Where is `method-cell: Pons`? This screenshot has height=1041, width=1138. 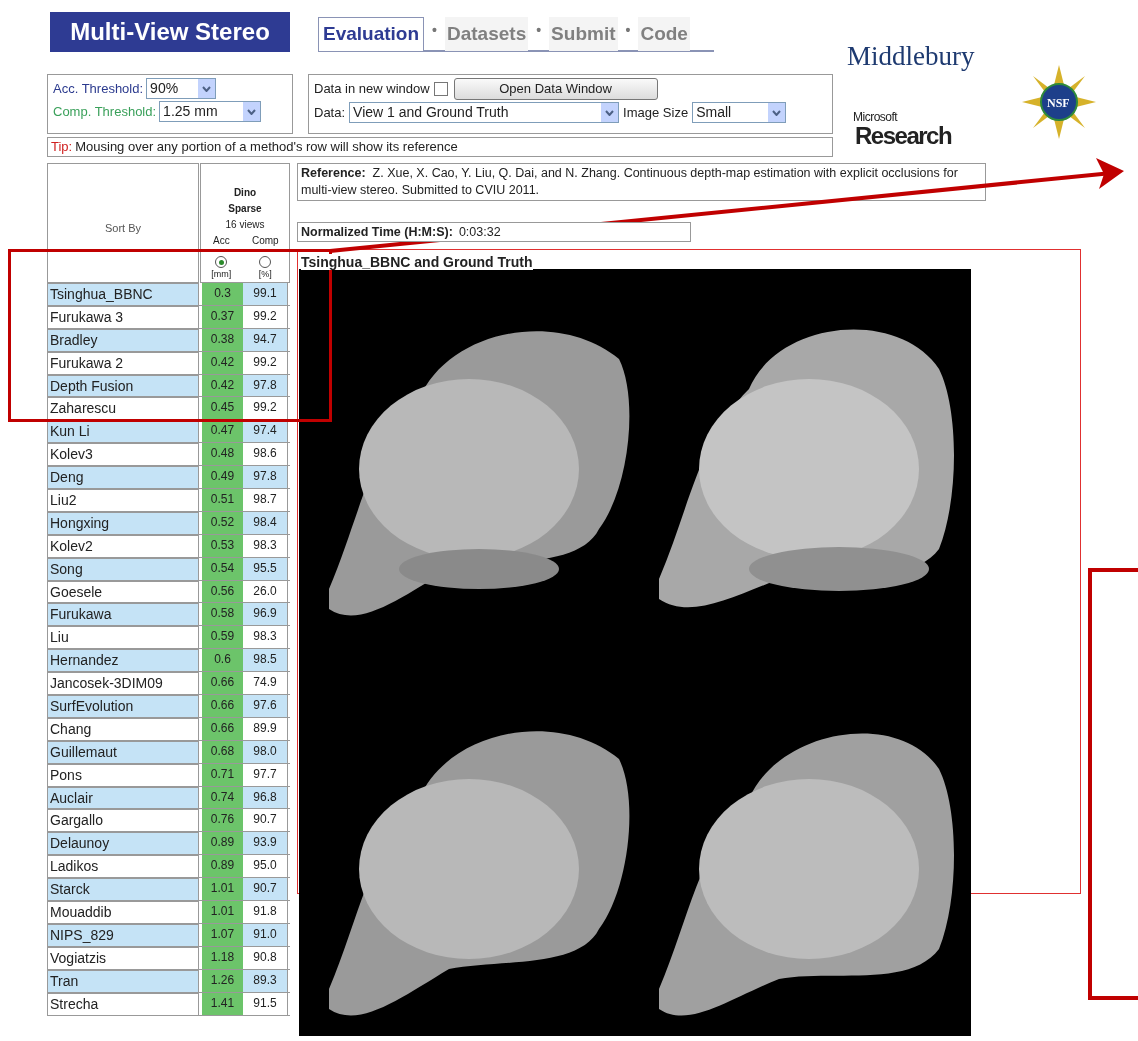 method-cell: Pons is located at coordinates (123, 774).